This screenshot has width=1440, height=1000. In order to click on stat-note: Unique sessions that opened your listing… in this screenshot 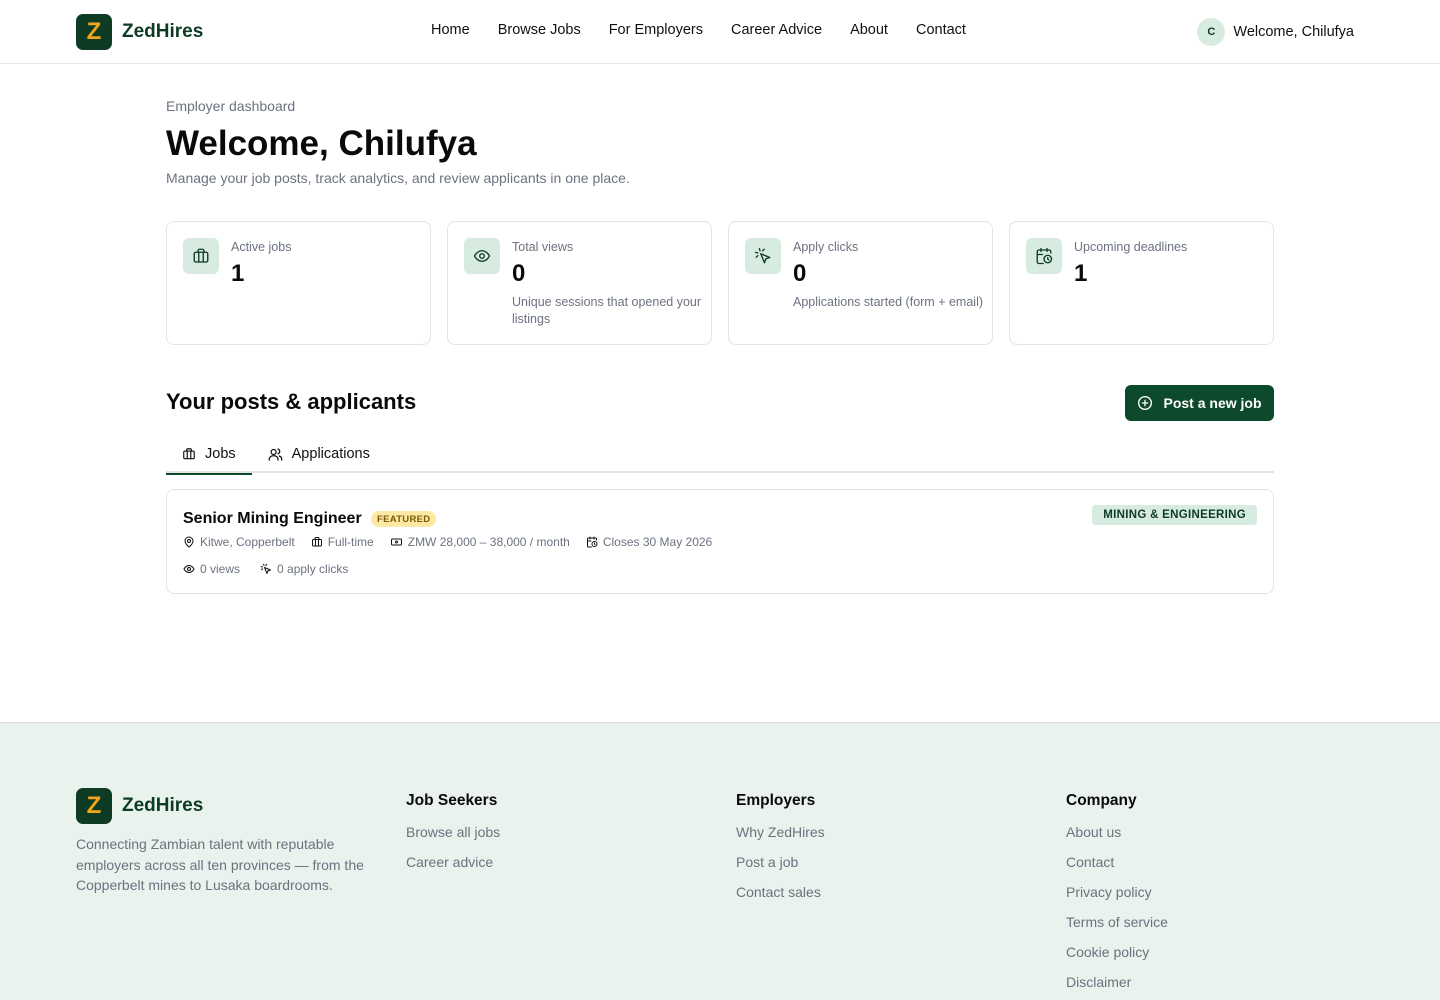, I will do `click(607, 310)`.